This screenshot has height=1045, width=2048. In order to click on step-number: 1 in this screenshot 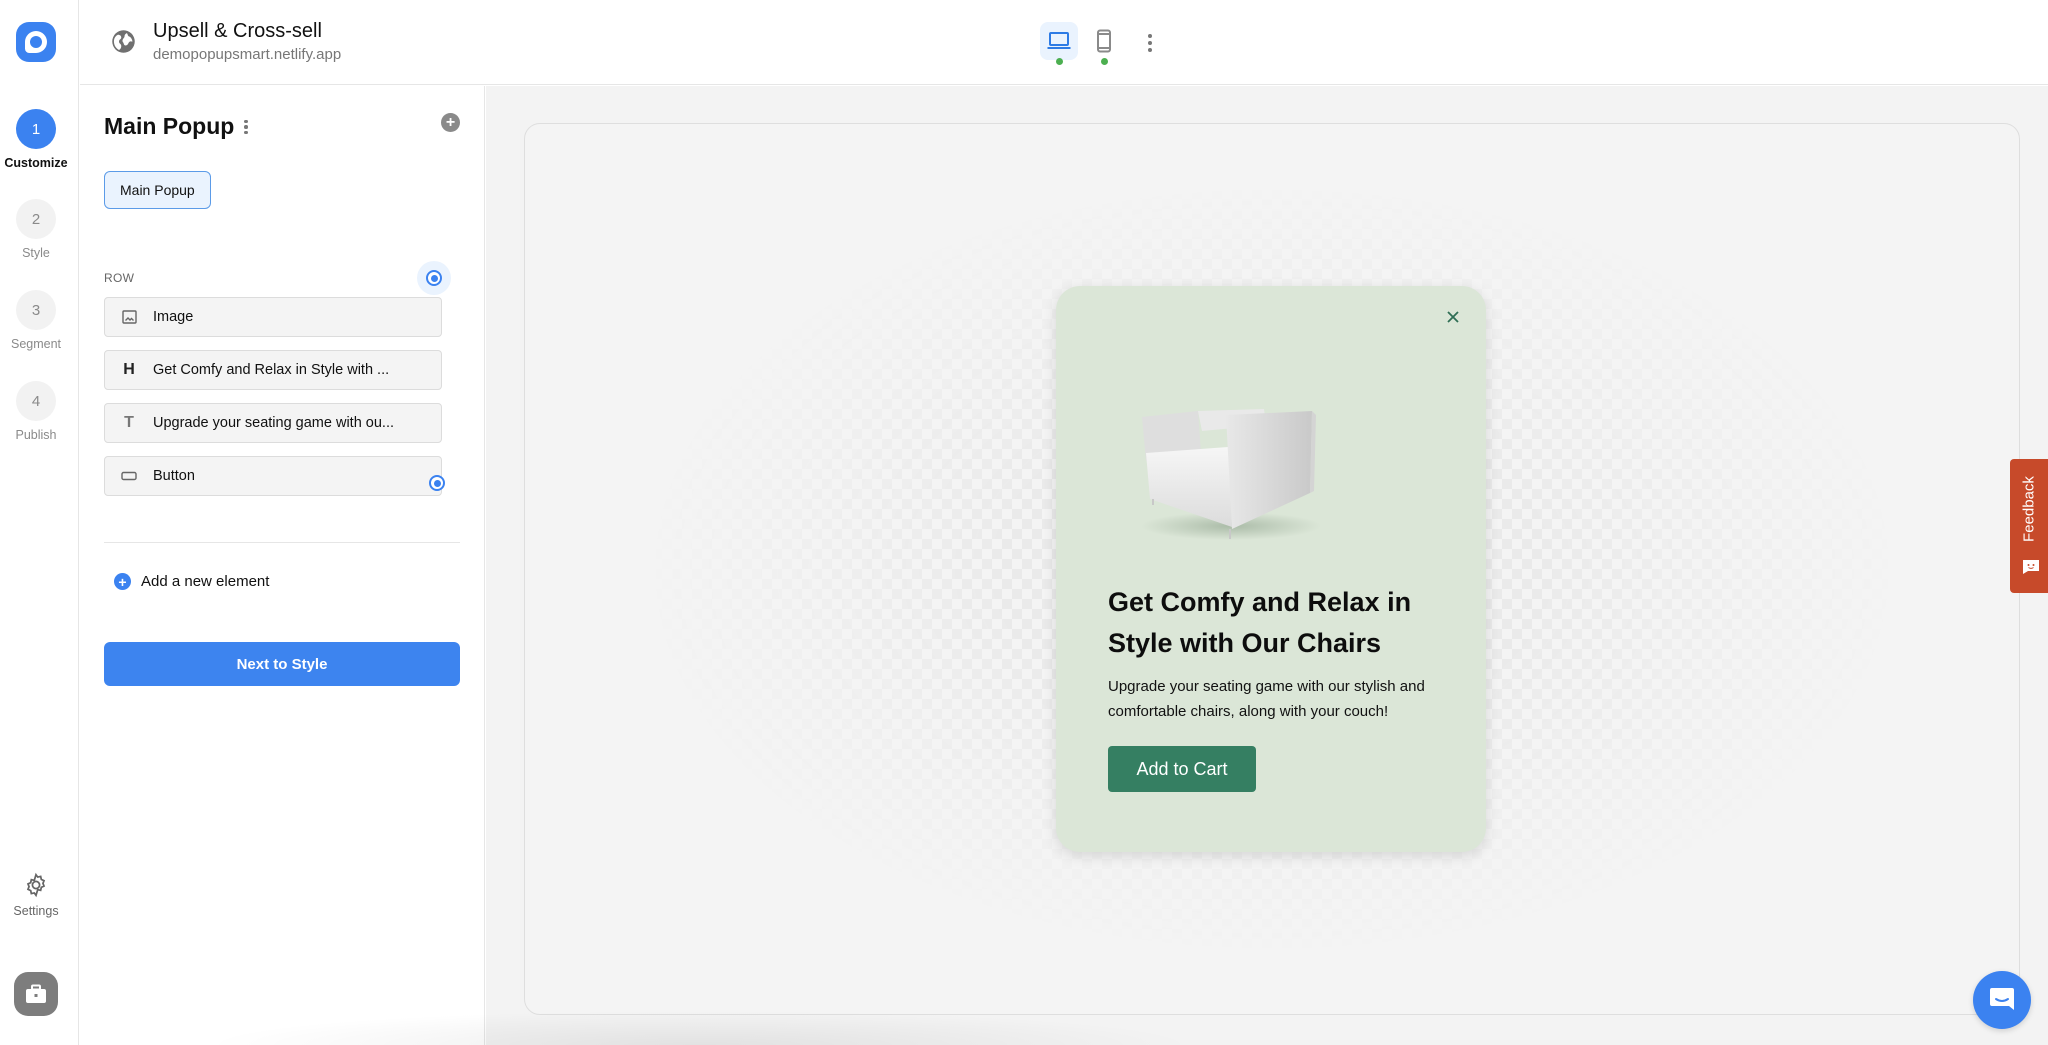, I will do `click(36, 129)`.